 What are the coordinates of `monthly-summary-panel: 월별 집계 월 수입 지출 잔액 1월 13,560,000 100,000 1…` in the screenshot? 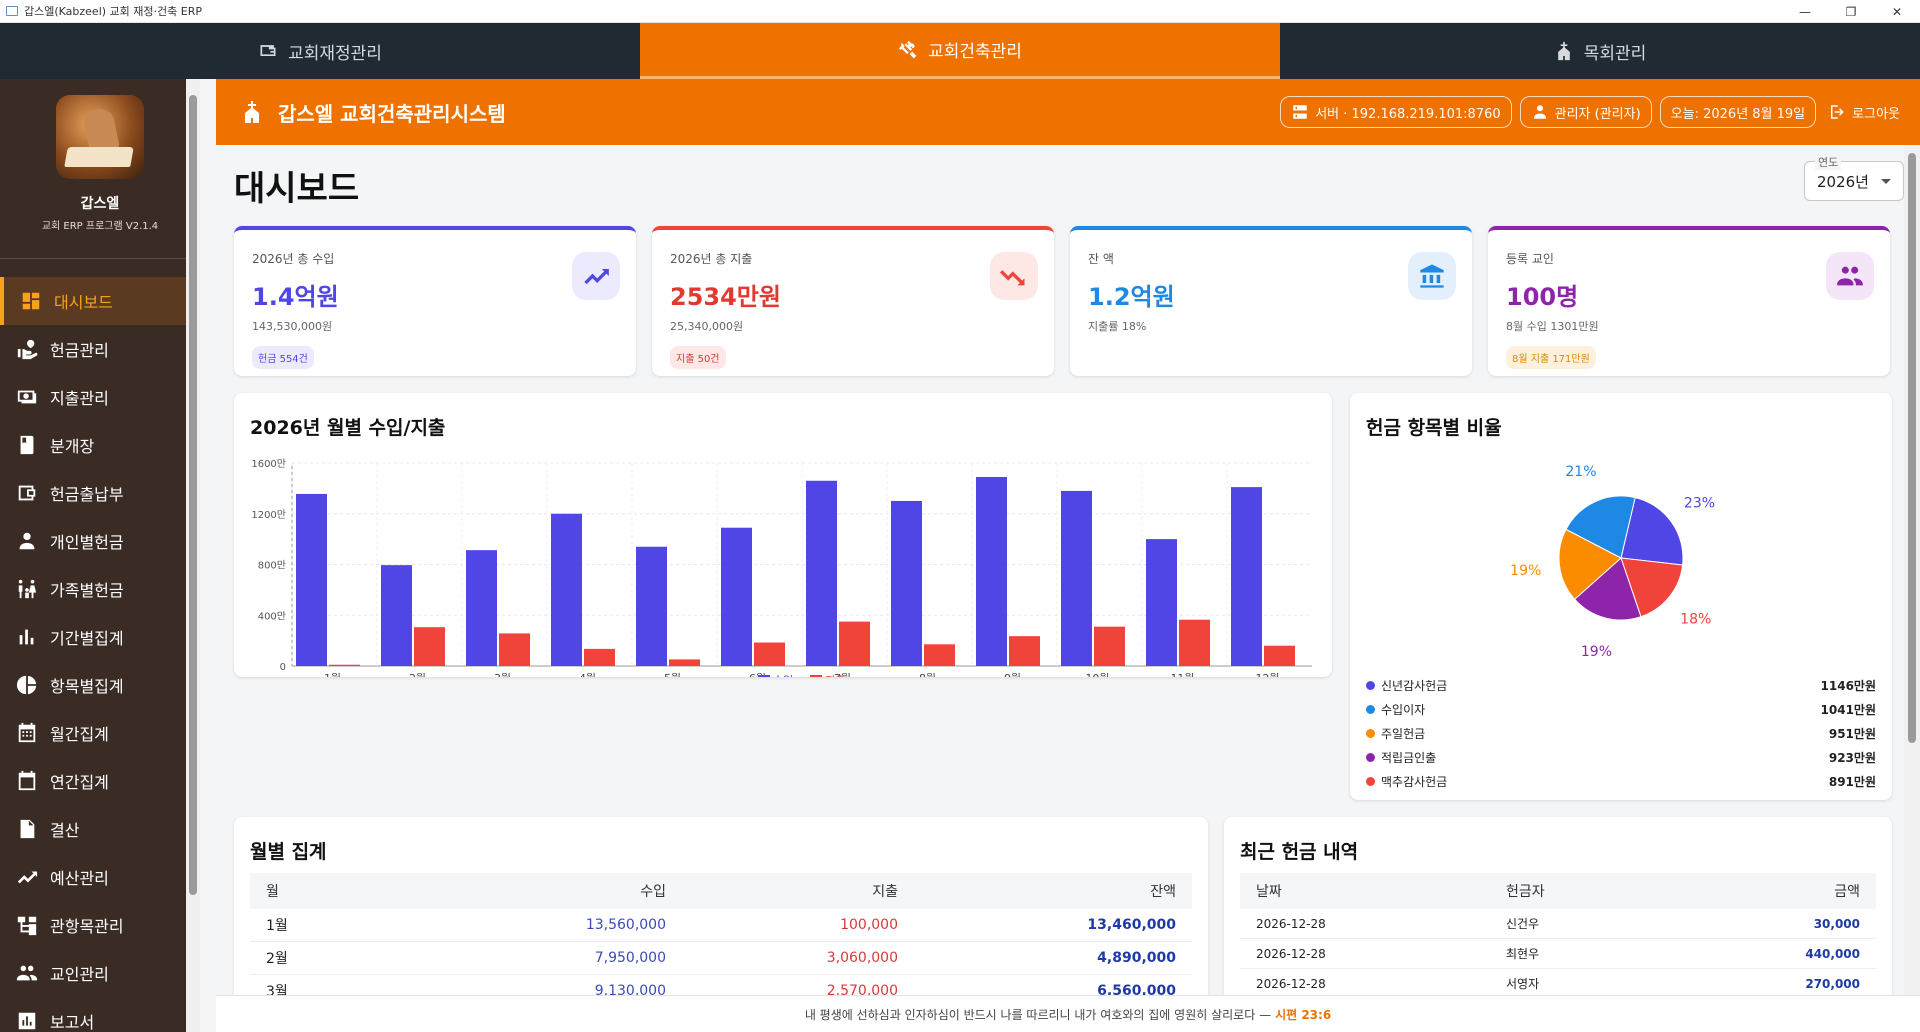 It's located at (721, 906).